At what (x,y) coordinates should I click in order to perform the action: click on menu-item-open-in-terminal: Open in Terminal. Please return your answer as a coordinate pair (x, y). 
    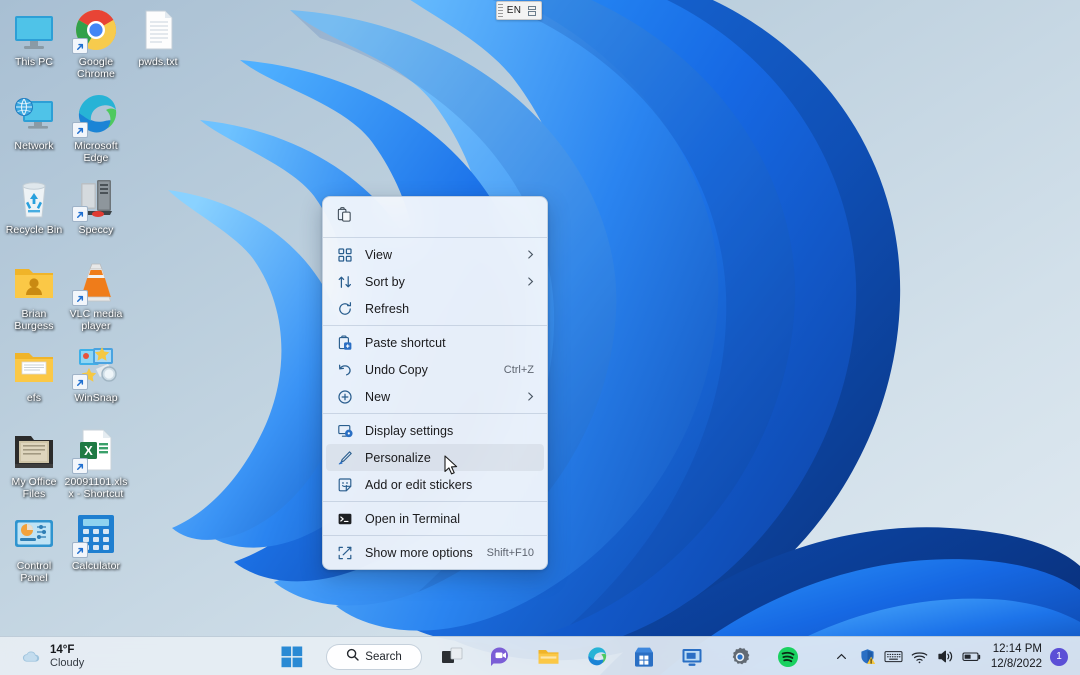
    Looking at the image, I should click on (435, 518).